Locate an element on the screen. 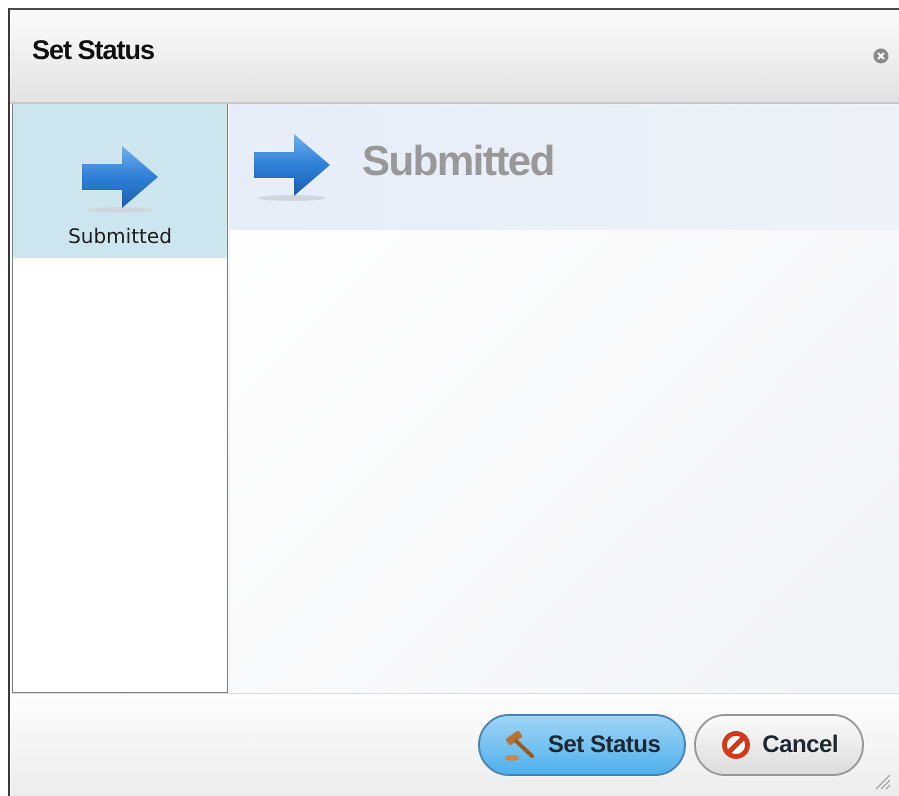  close-icon is located at coordinates (881, 56).